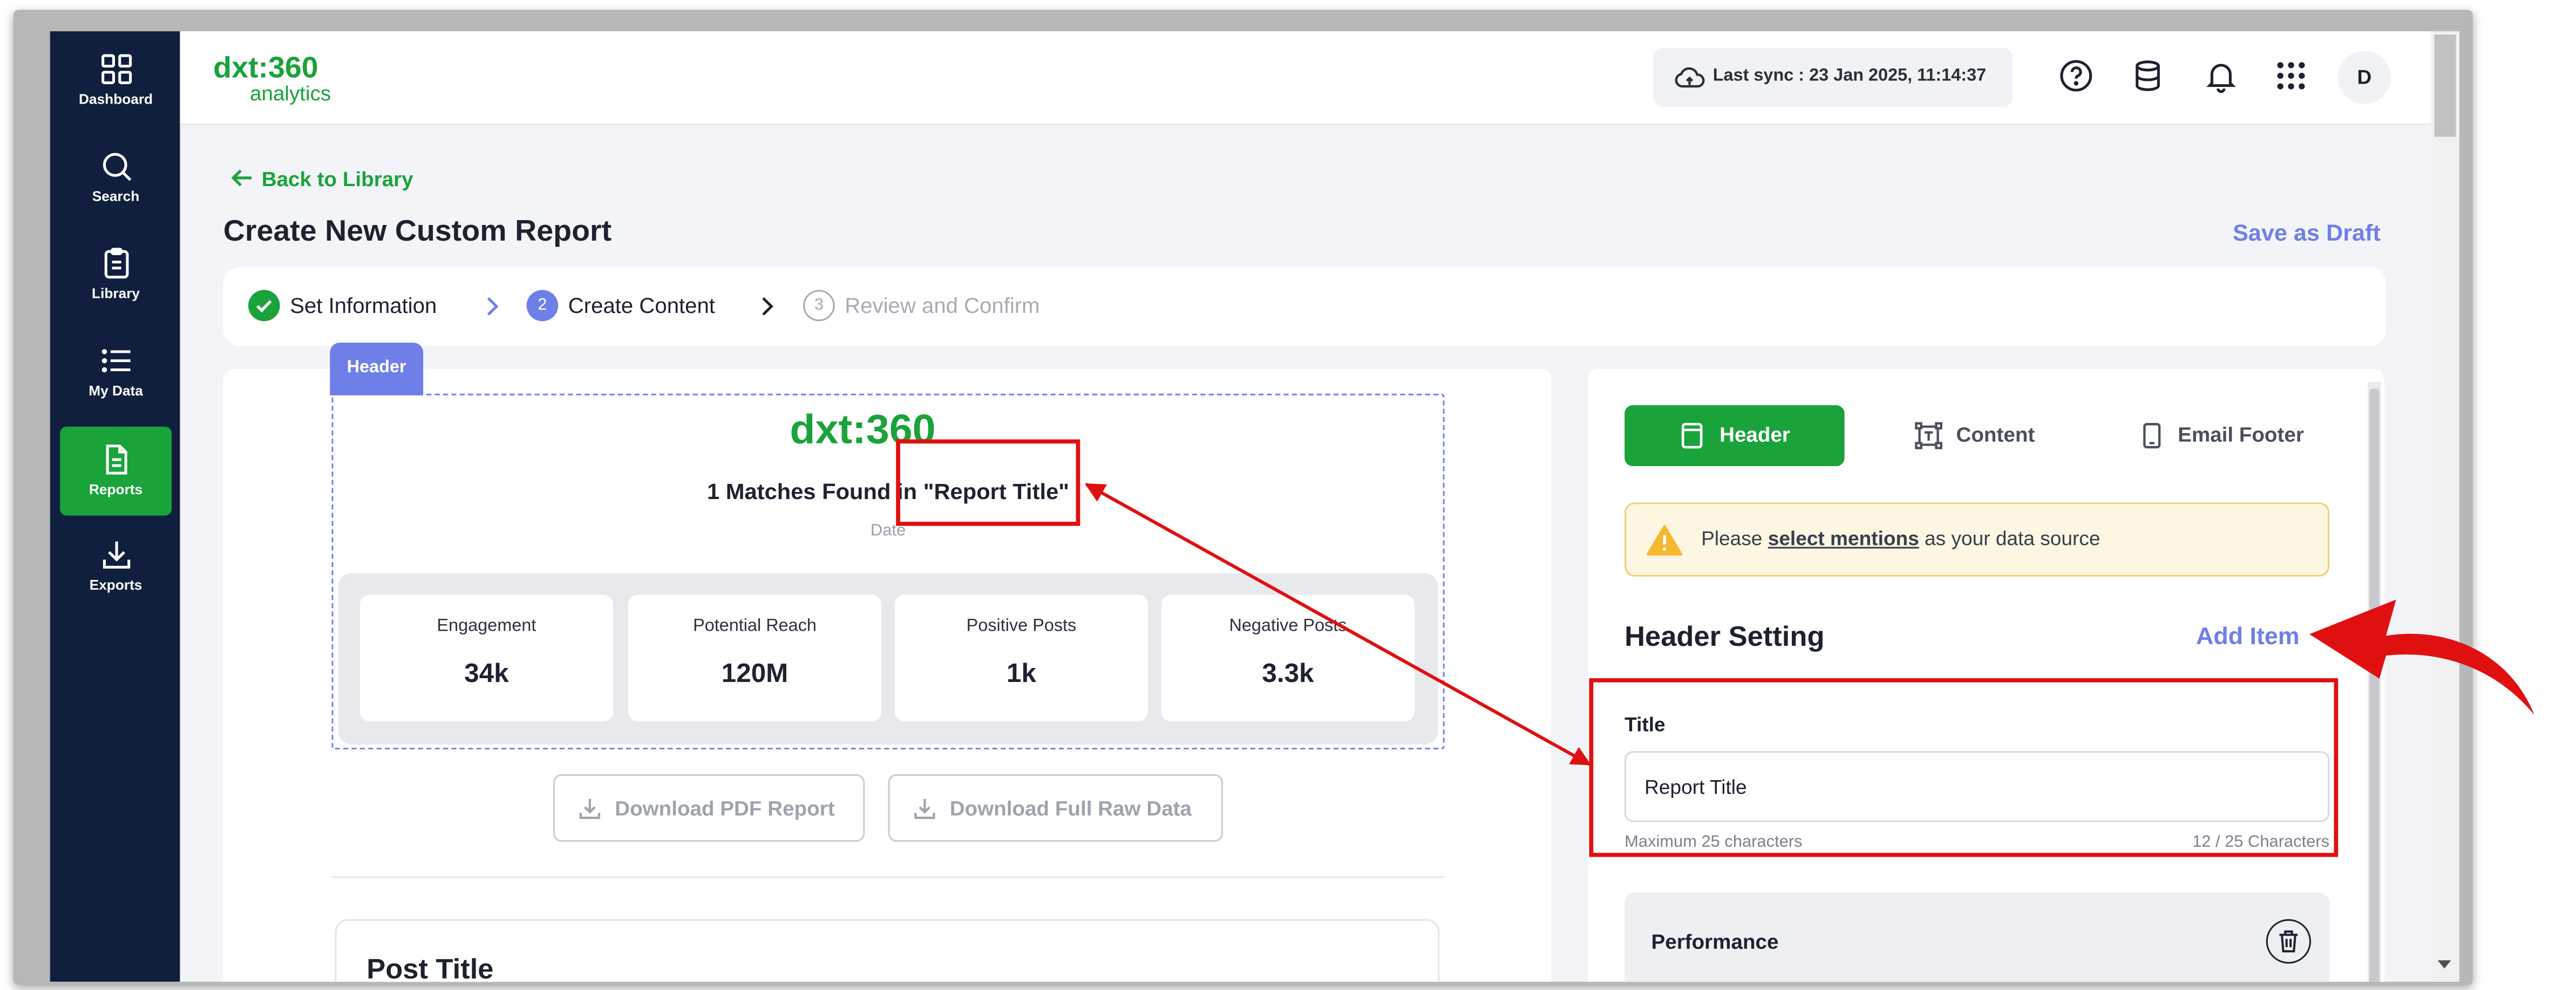  I want to click on highlight-box-title-field, so click(1964, 767).